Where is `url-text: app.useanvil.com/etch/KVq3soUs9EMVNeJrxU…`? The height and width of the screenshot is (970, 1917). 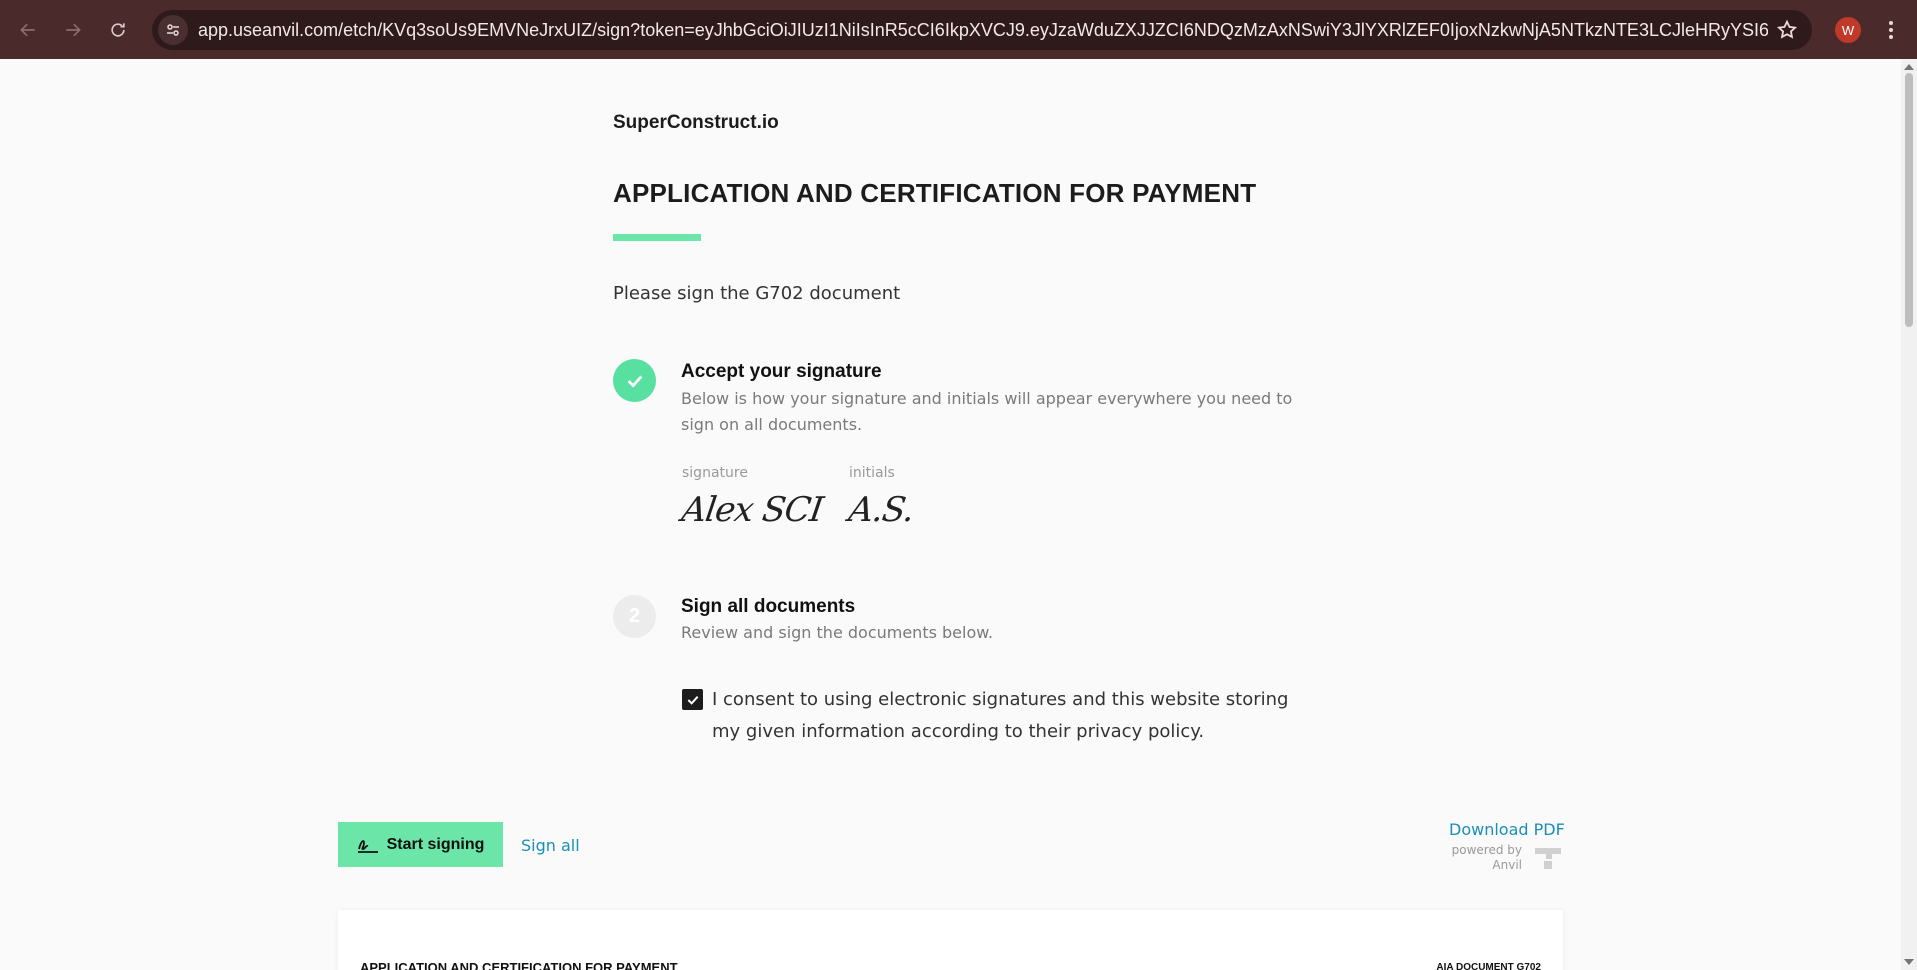
url-text: app.useanvil.com/etch/KVq3soUs9EMVNeJrxU… is located at coordinates (983, 30).